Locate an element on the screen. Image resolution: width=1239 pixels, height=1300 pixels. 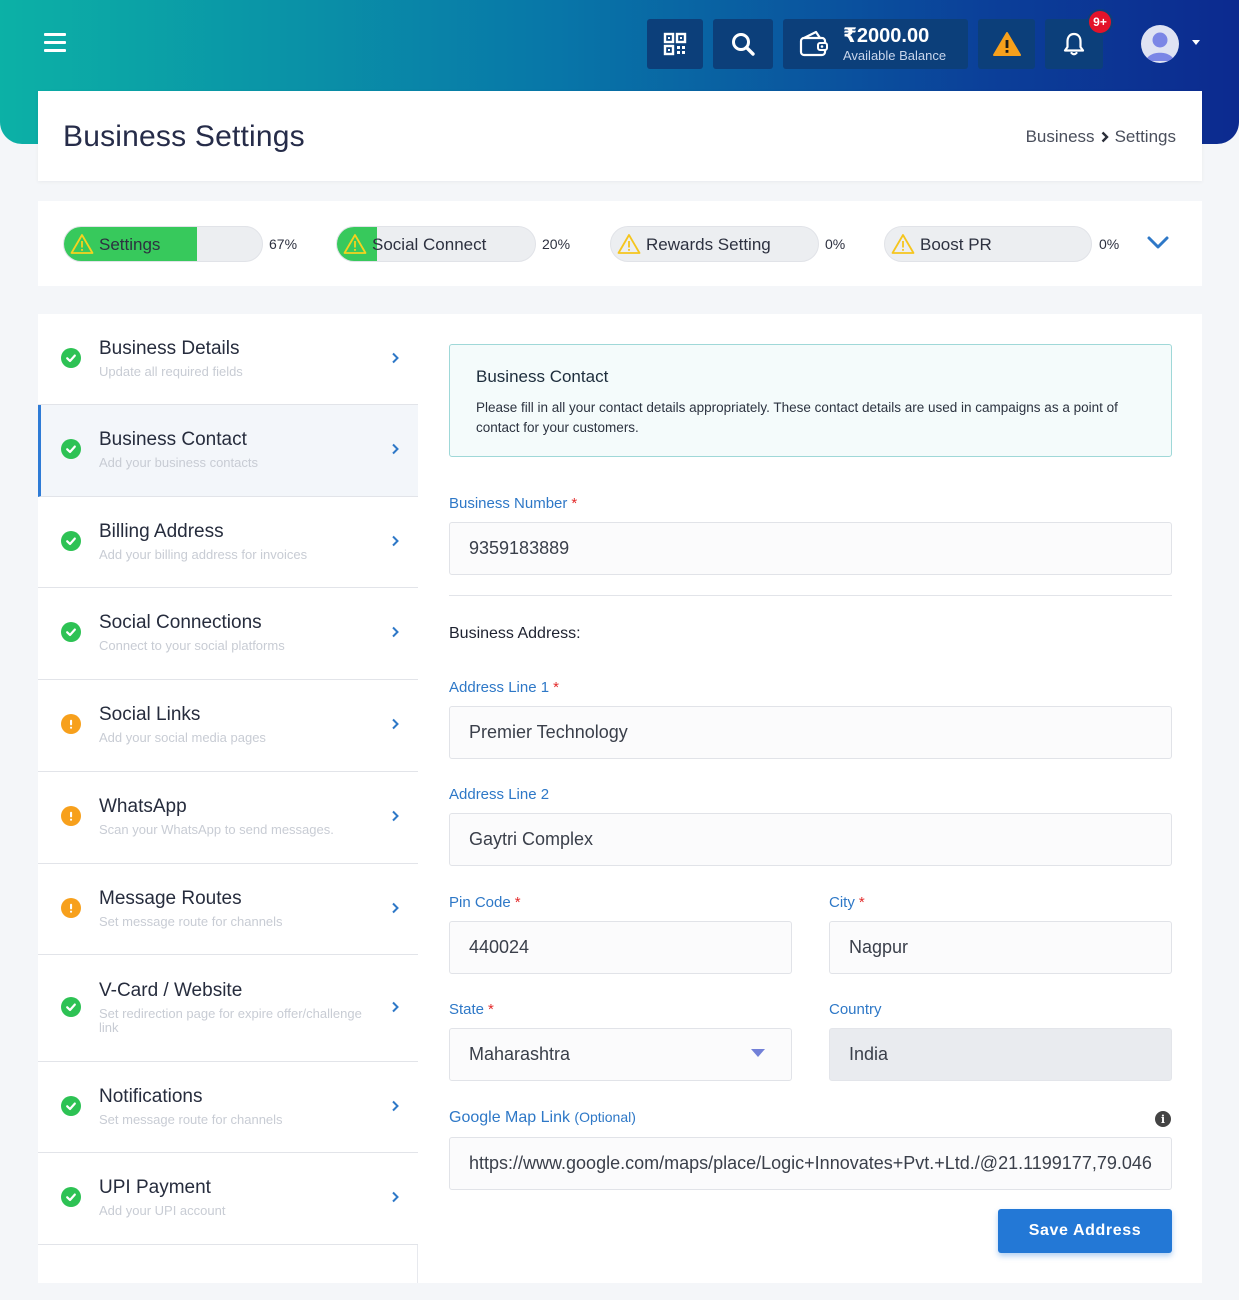
bell-icon is located at coordinates (1074, 44).